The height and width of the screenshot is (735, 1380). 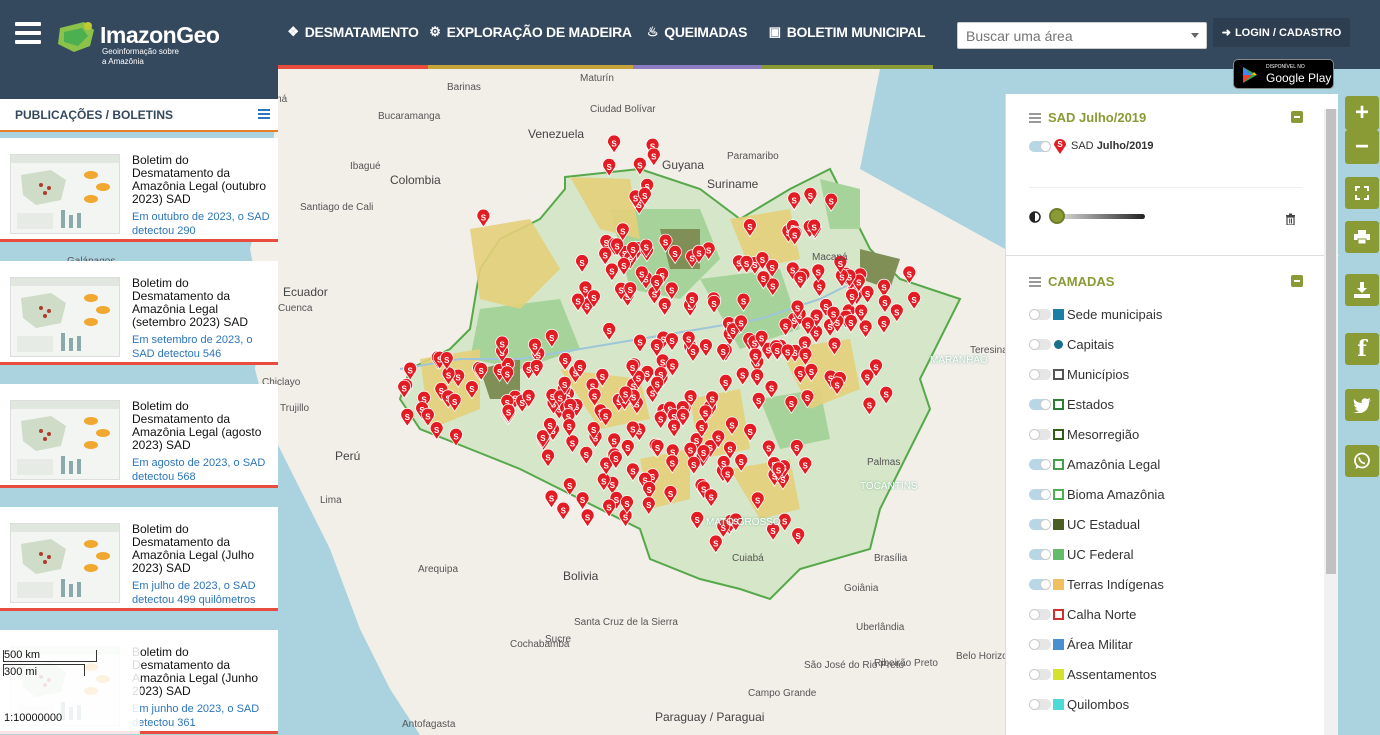 What do you see at coordinates (28, 34) in the screenshot?
I see `hamburger-menu-icon` at bounding box center [28, 34].